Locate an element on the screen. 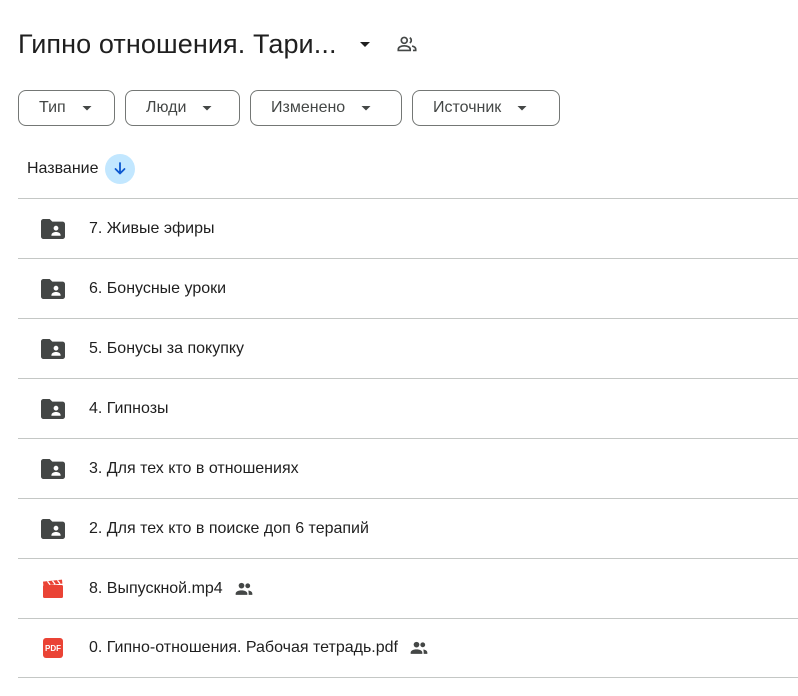  video-file-icon is located at coordinates (53, 589).